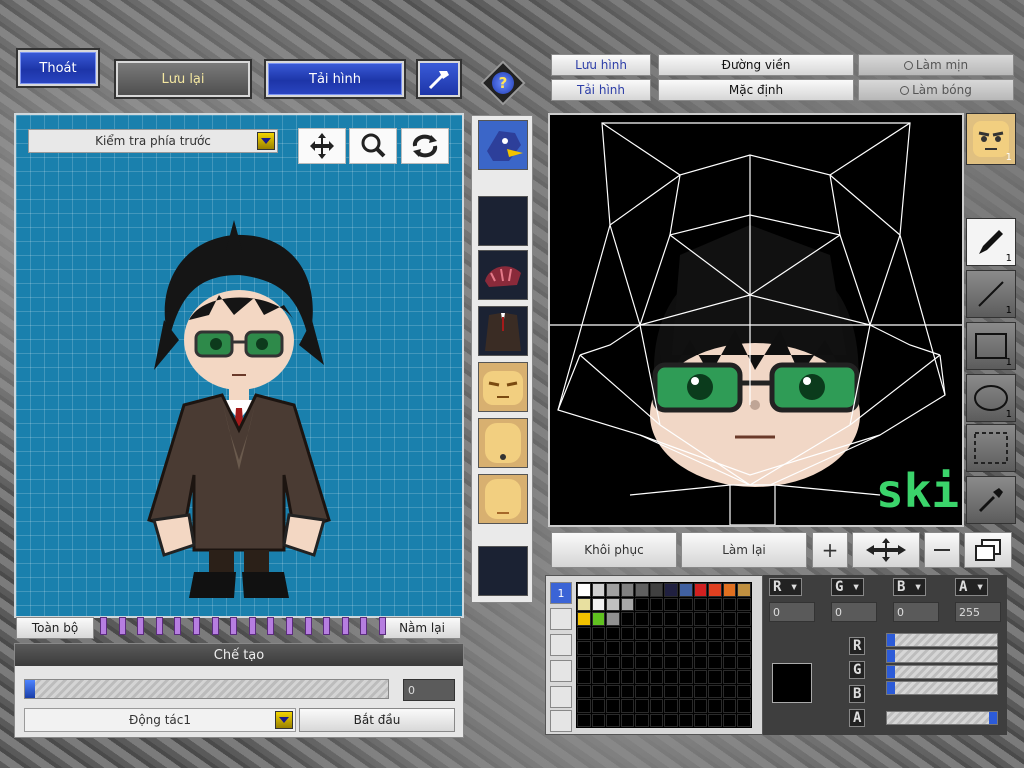 This screenshot has width=1024, height=768. I want to click on pen-tool-button: 1, so click(991, 242).